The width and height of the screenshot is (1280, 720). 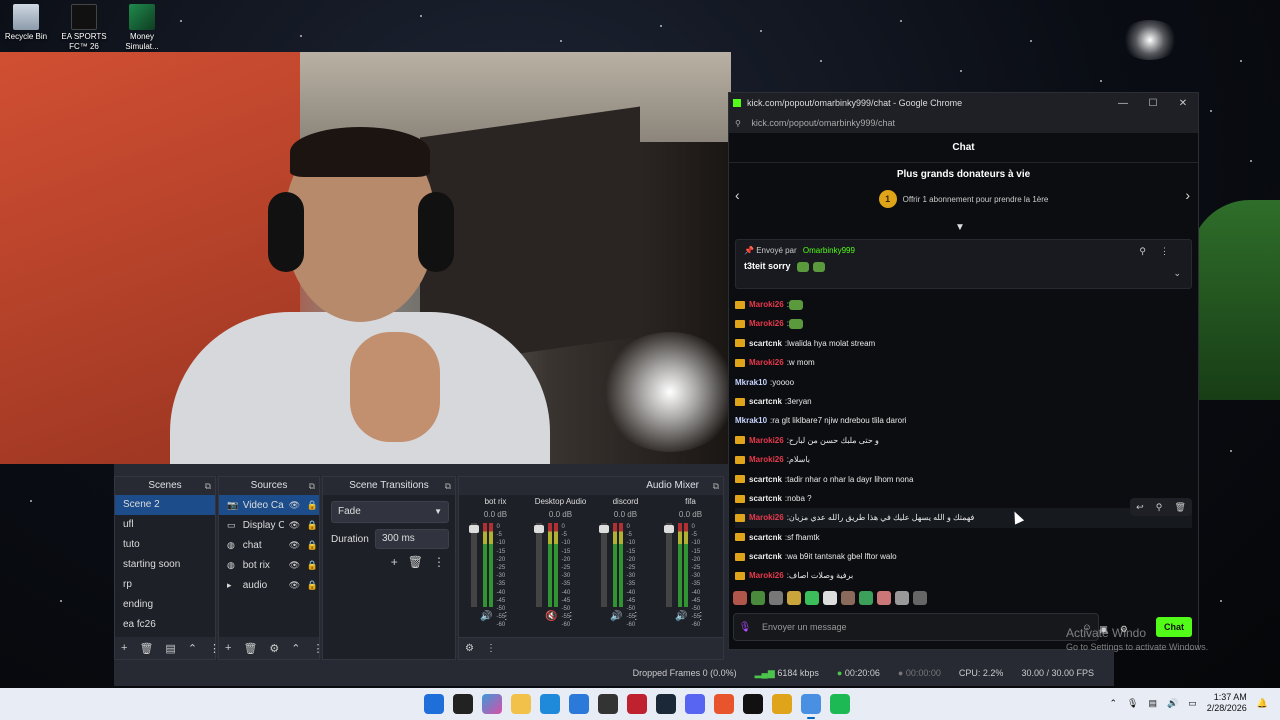 I want to click on source-item: ◍ bot rix 👁 🔒, so click(x=269, y=565).